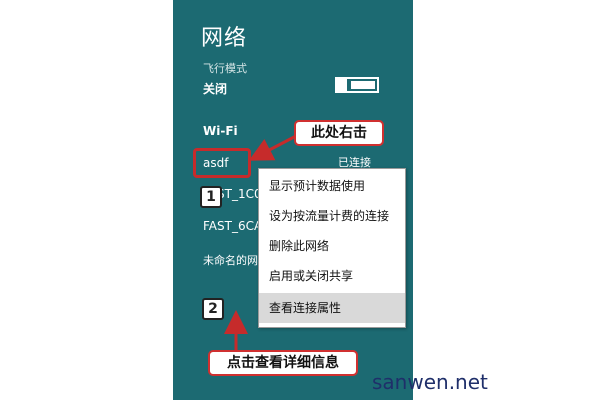 The height and width of the screenshot is (400, 600). Describe the element at coordinates (430, 382) in the screenshot. I see `watermark: sanwen.net` at that location.